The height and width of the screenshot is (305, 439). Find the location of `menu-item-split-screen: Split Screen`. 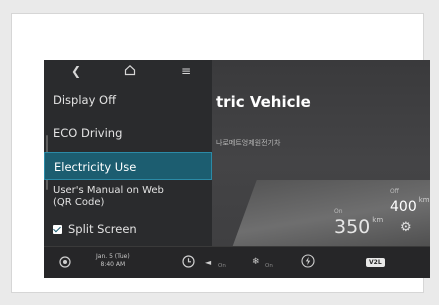

menu-item-split-screen: Split Screen is located at coordinates (128, 229).